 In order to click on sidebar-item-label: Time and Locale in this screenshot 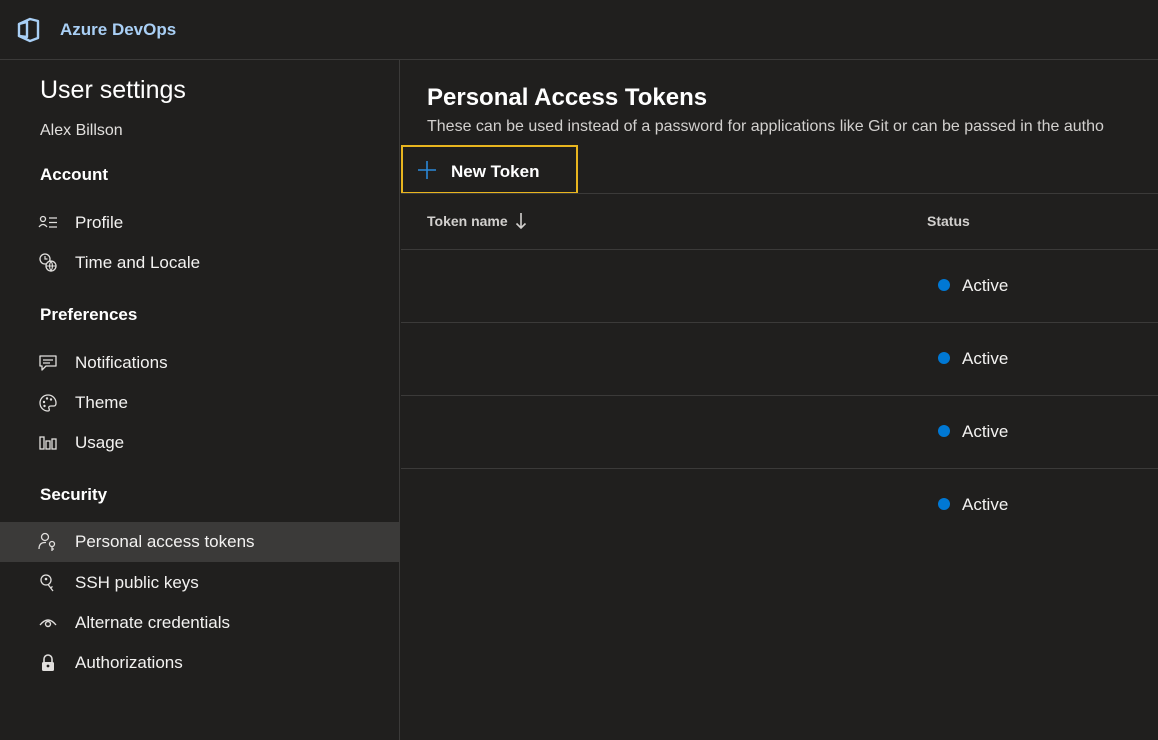, I will do `click(138, 262)`.